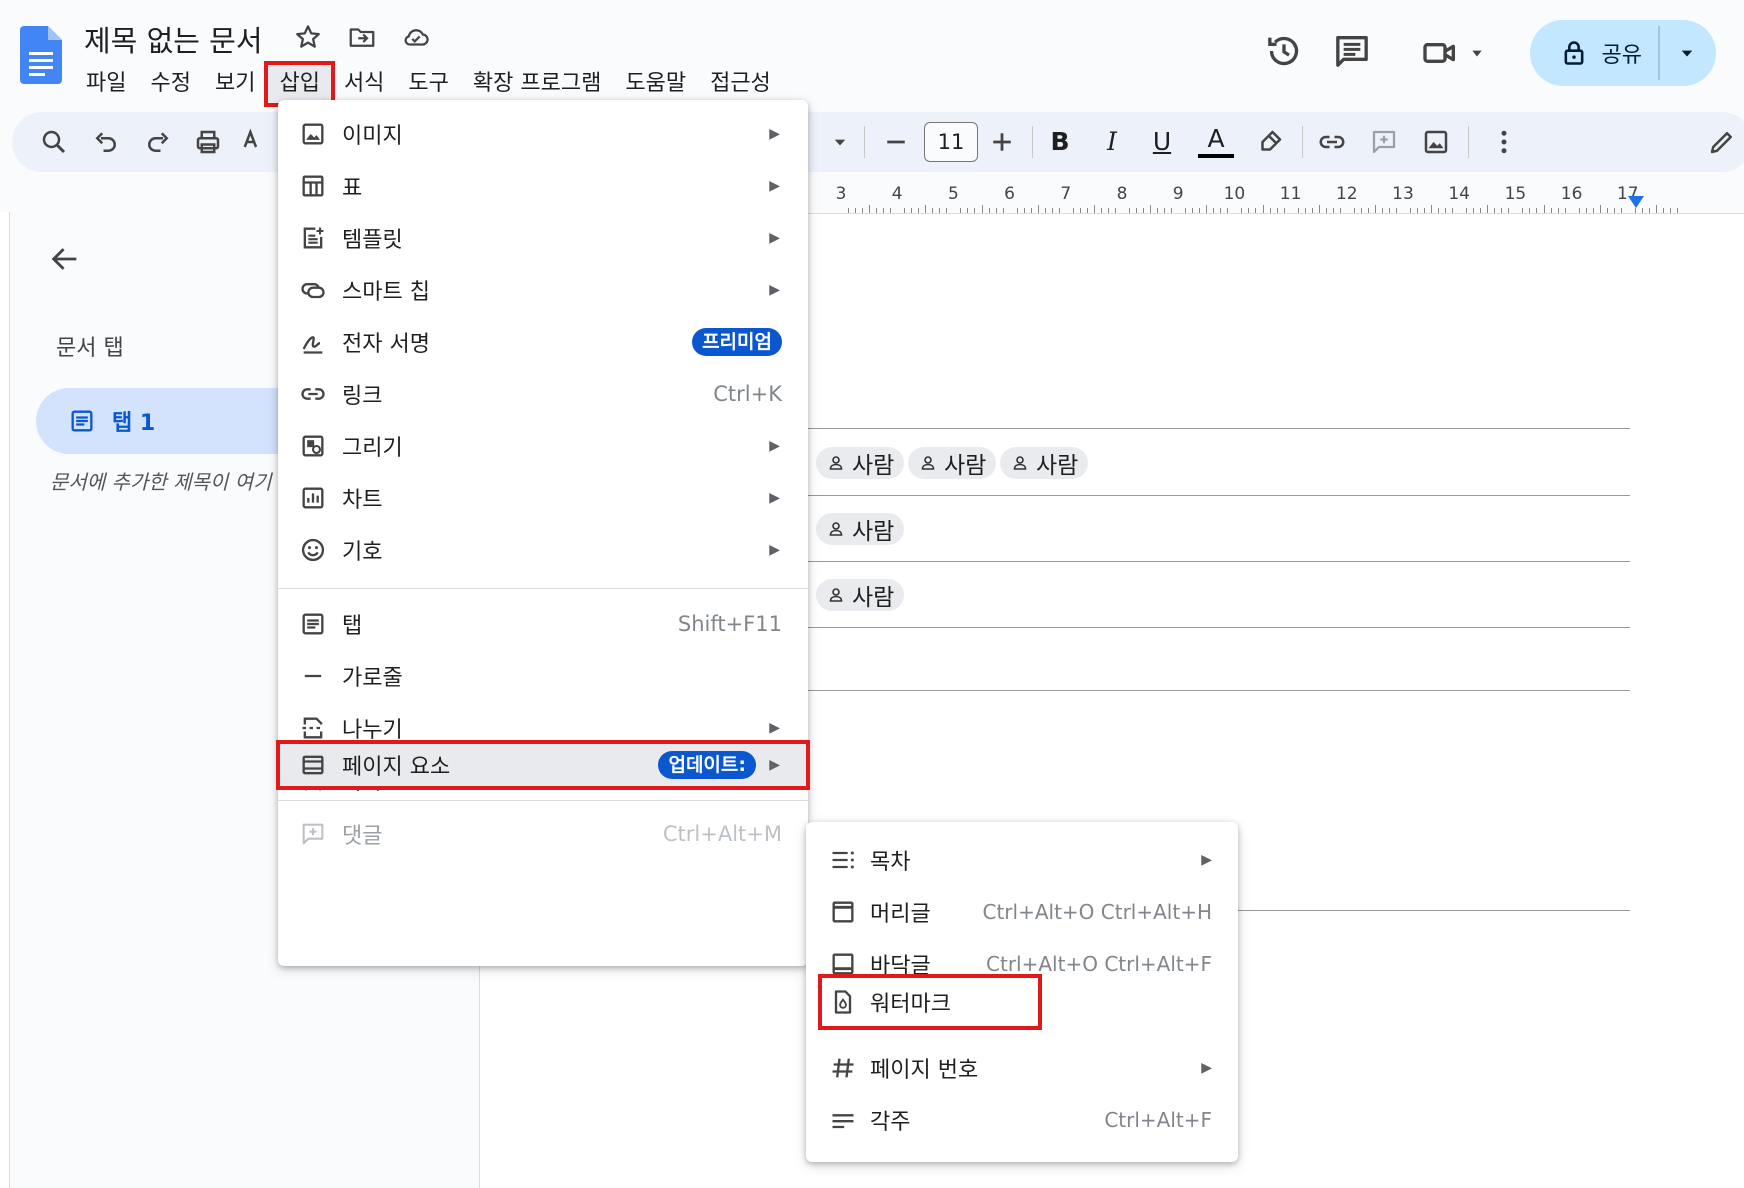 This screenshot has width=1744, height=1188. Describe the element at coordinates (256, 142) in the screenshot. I see `spellcheck-icon` at that location.